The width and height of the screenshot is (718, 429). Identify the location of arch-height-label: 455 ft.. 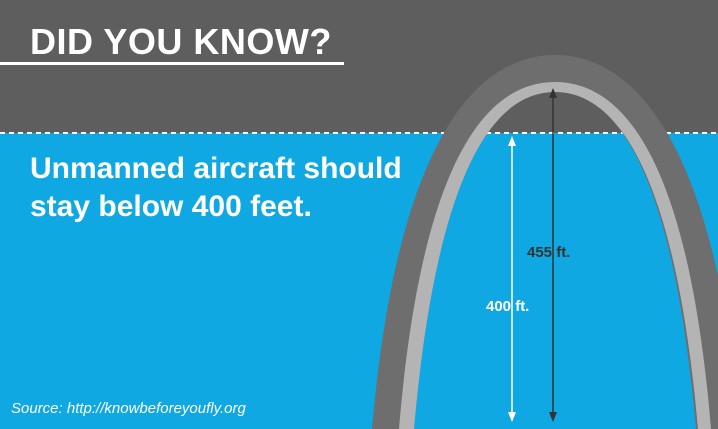
(549, 252).